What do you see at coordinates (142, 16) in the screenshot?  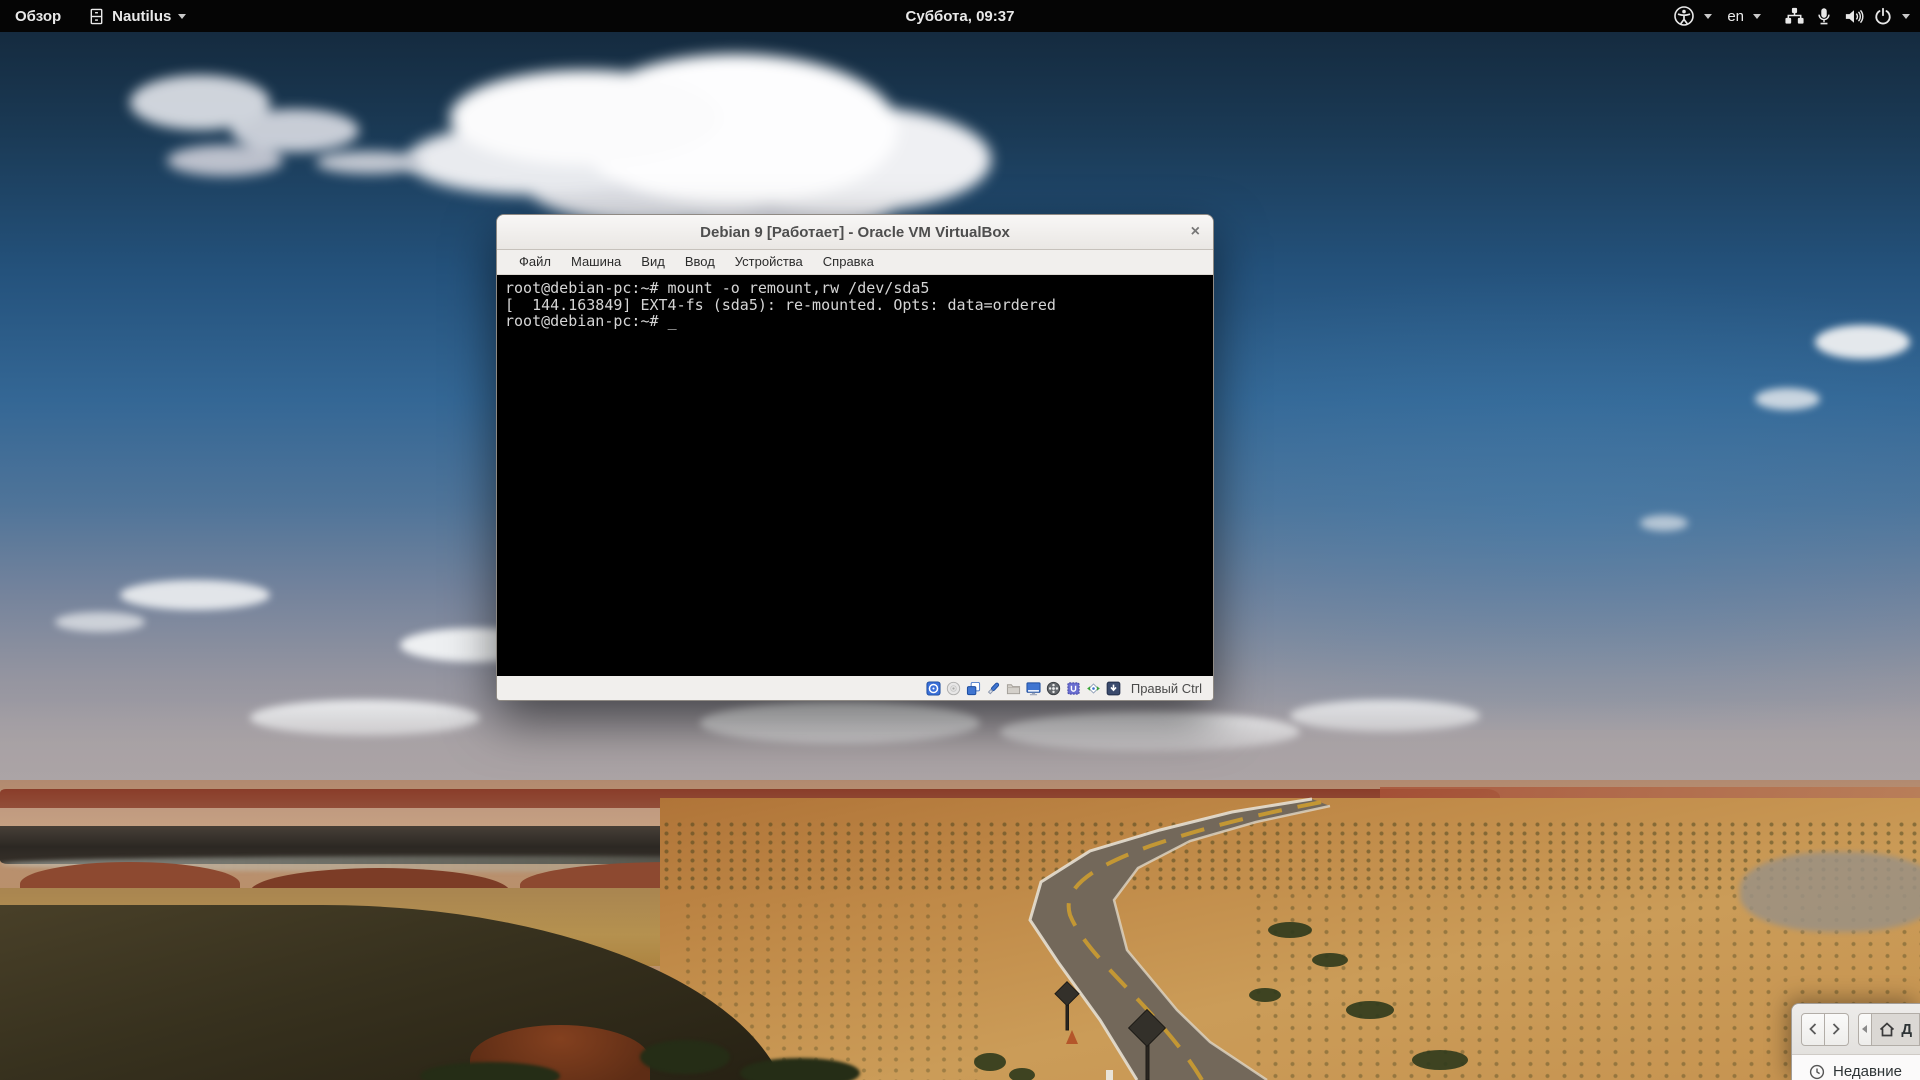 I see `app-menu-label: Nautilus` at bounding box center [142, 16].